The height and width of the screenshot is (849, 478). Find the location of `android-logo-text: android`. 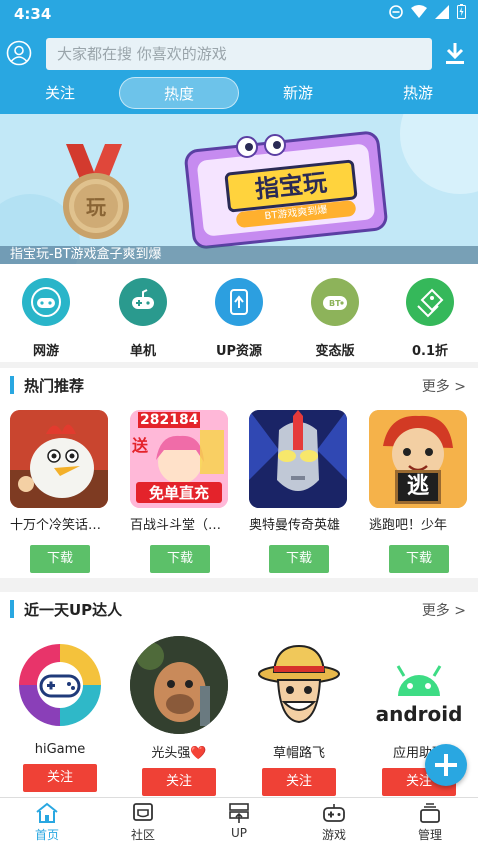

android-logo-text: android is located at coordinates (419, 714).